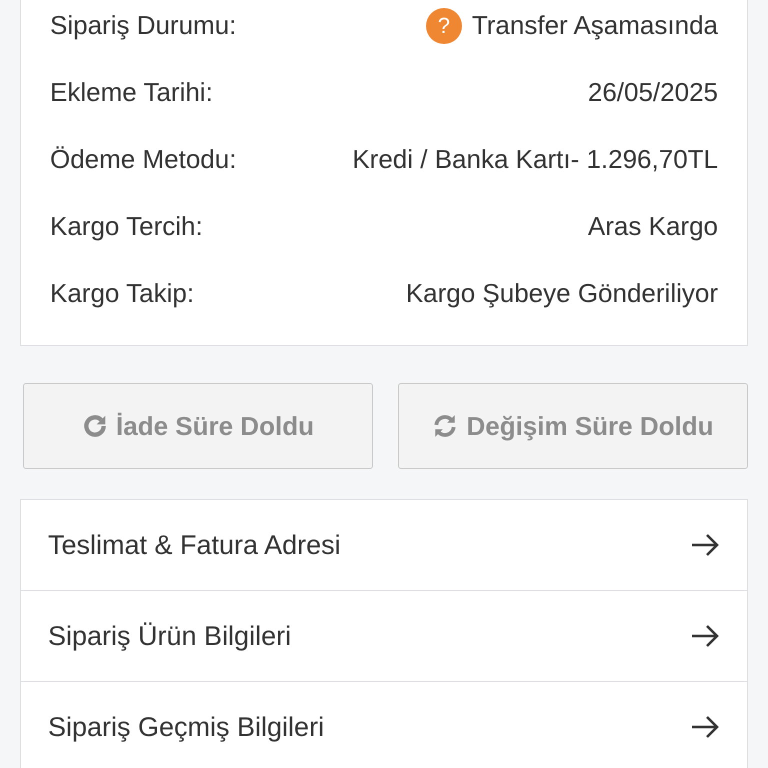  Describe the element at coordinates (131, 92) in the screenshot. I see `field-label: Ekleme Tarihi:` at that location.